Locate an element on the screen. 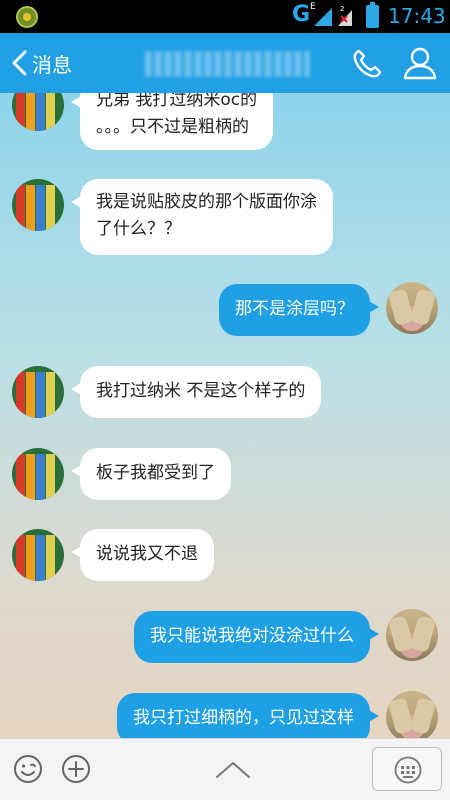 This screenshot has width=450, height=800. plus-circle-icon is located at coordinates (76, 769).